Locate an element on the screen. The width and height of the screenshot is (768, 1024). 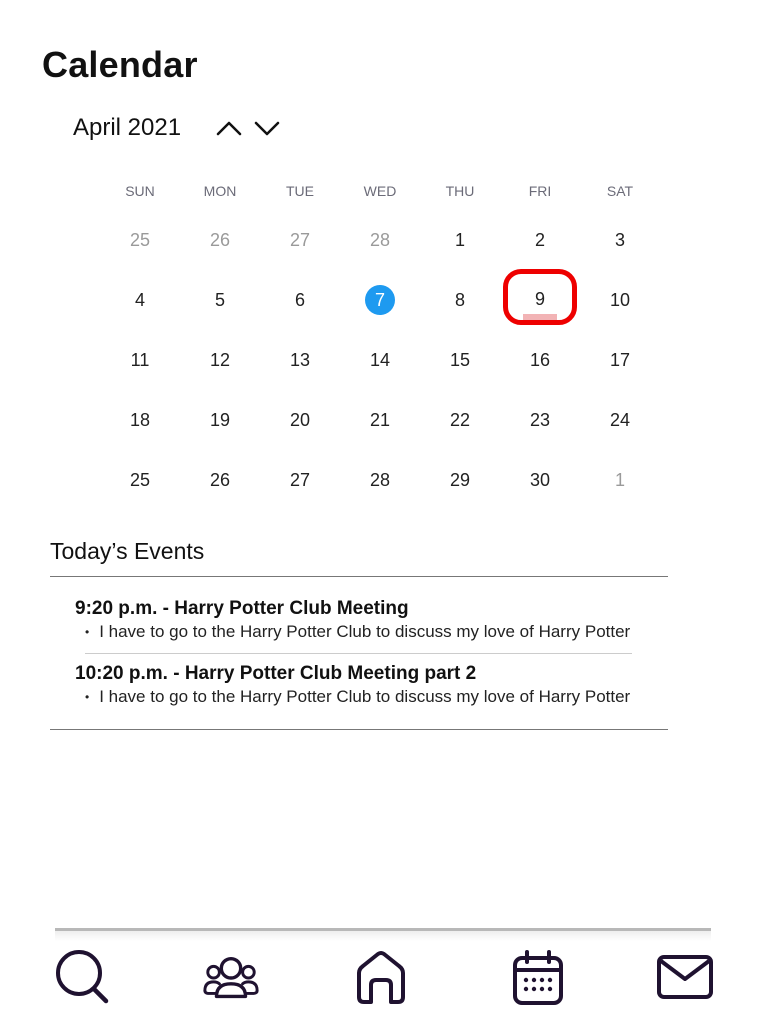
day-number: 23 is located at coordinates (540, 419).